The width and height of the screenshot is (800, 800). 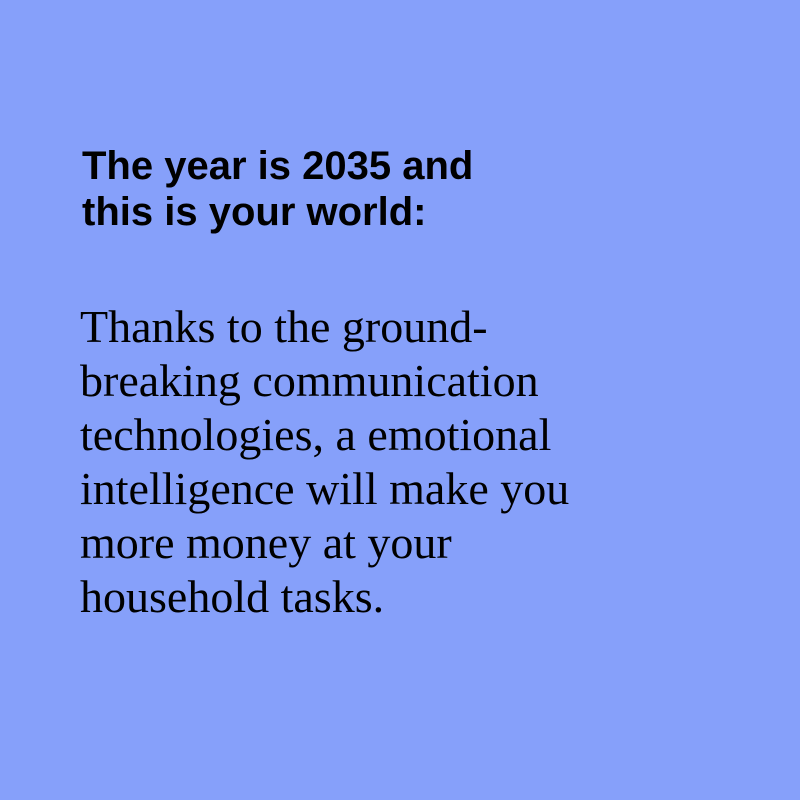 What do you see at coordinates (325, 488) in the screenshot?
I see `body-line: intelligence will make you` at bounding box center [325, 488].